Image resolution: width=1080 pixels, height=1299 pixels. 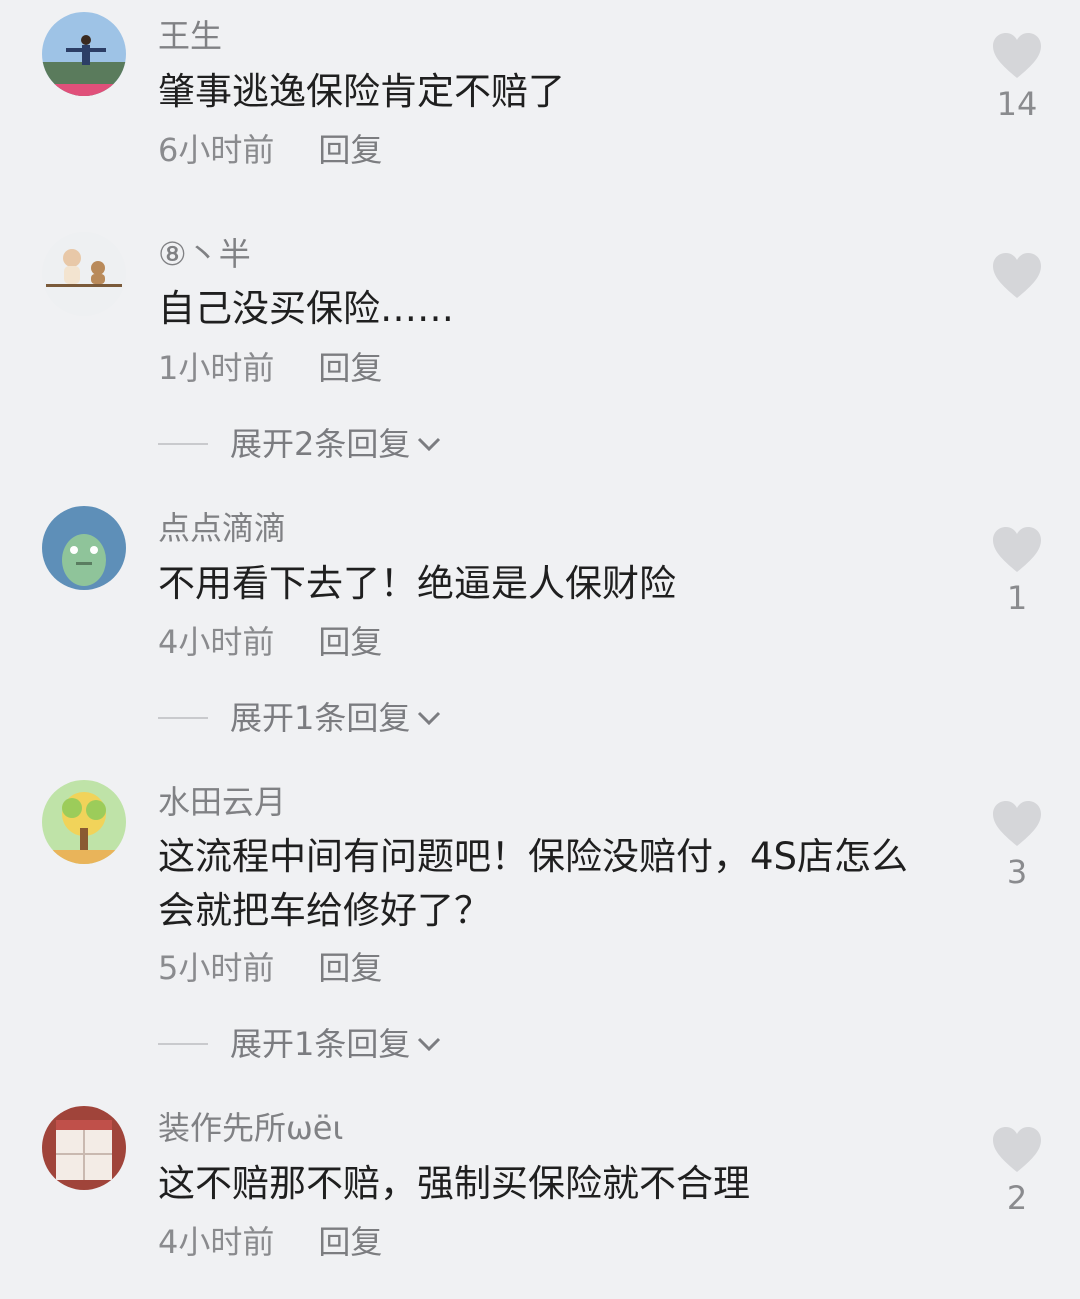 I want to click on comment-meta: 5小时前 回复, so click(x=270, y=968).